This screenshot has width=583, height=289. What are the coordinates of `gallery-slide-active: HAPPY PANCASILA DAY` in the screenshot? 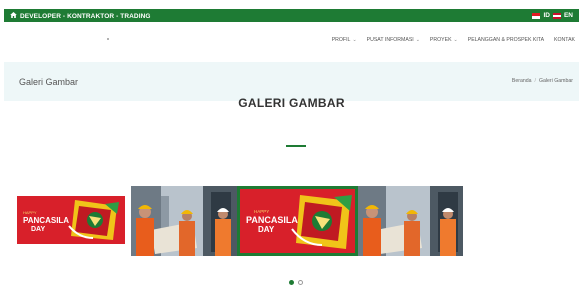 It's located at (297, 221).